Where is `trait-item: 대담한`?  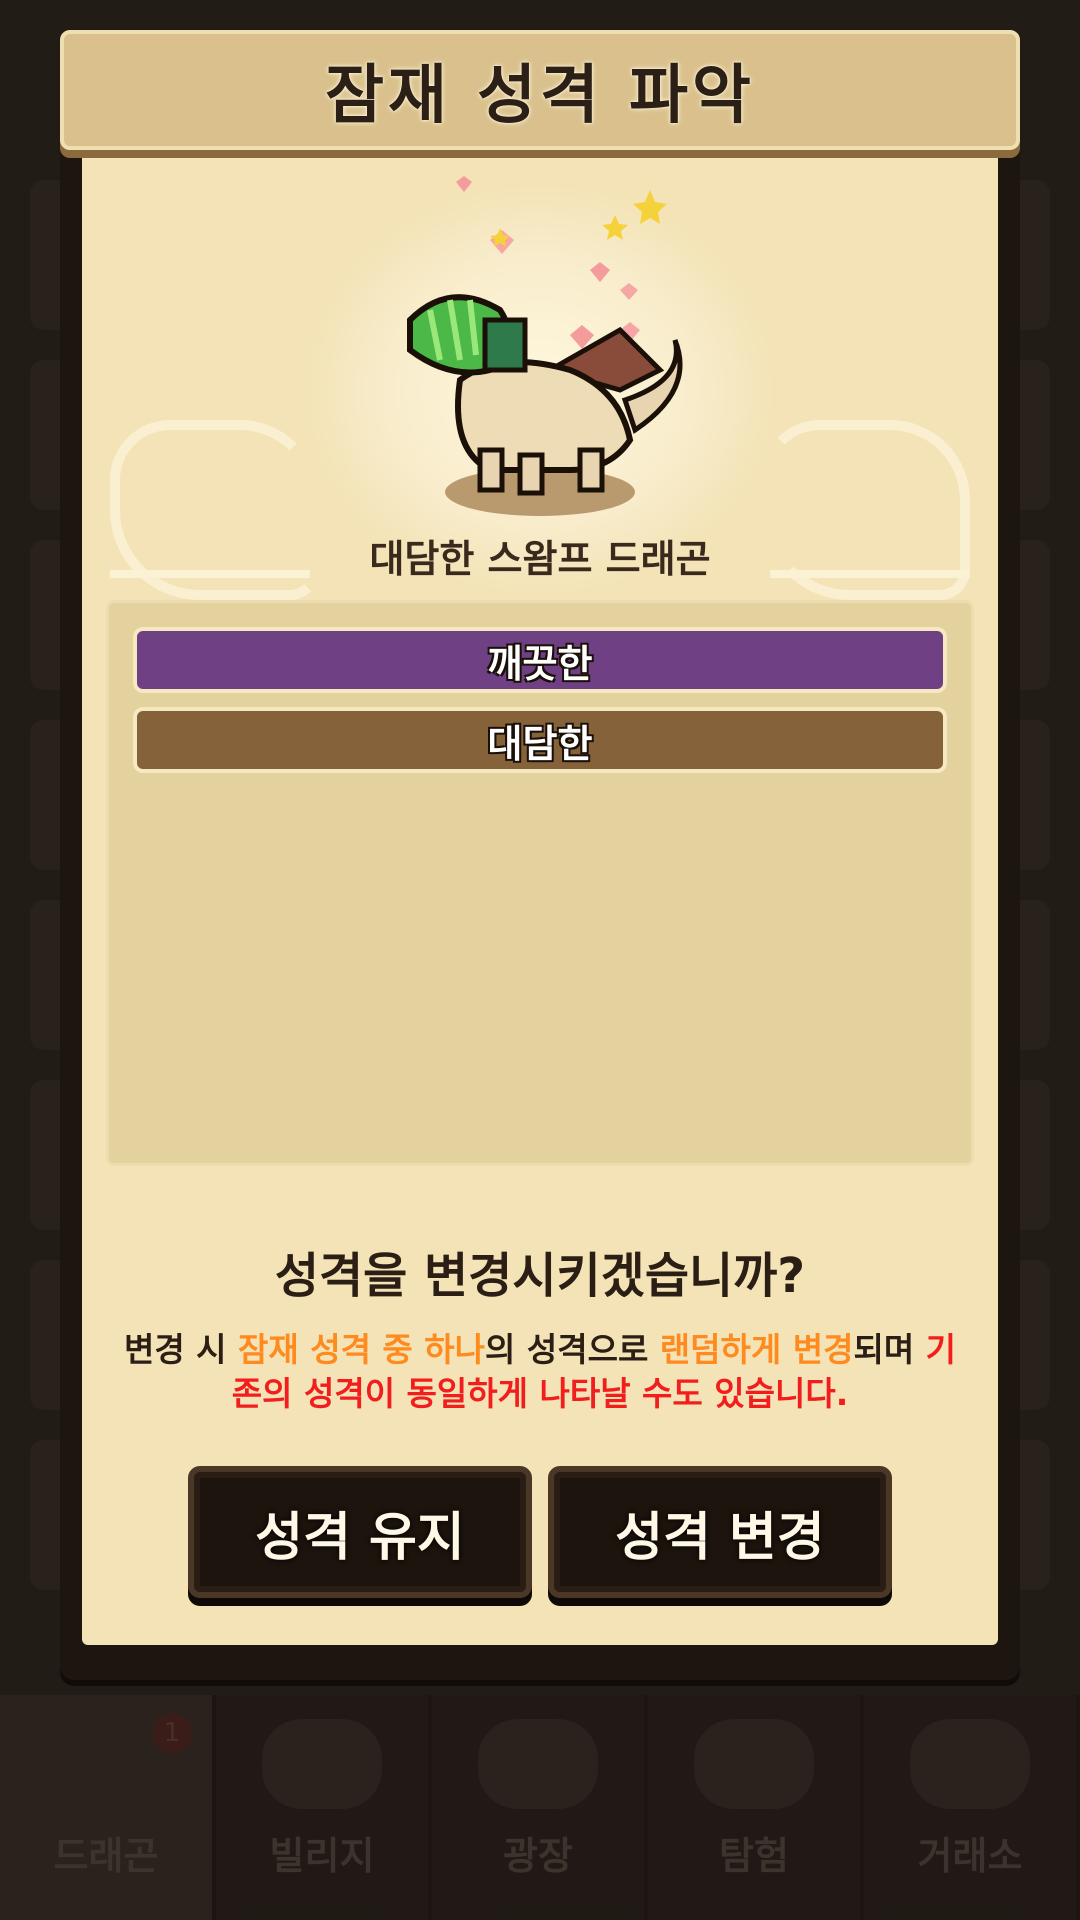
trait-item: 대담한 is located at coordinates (540, 740).